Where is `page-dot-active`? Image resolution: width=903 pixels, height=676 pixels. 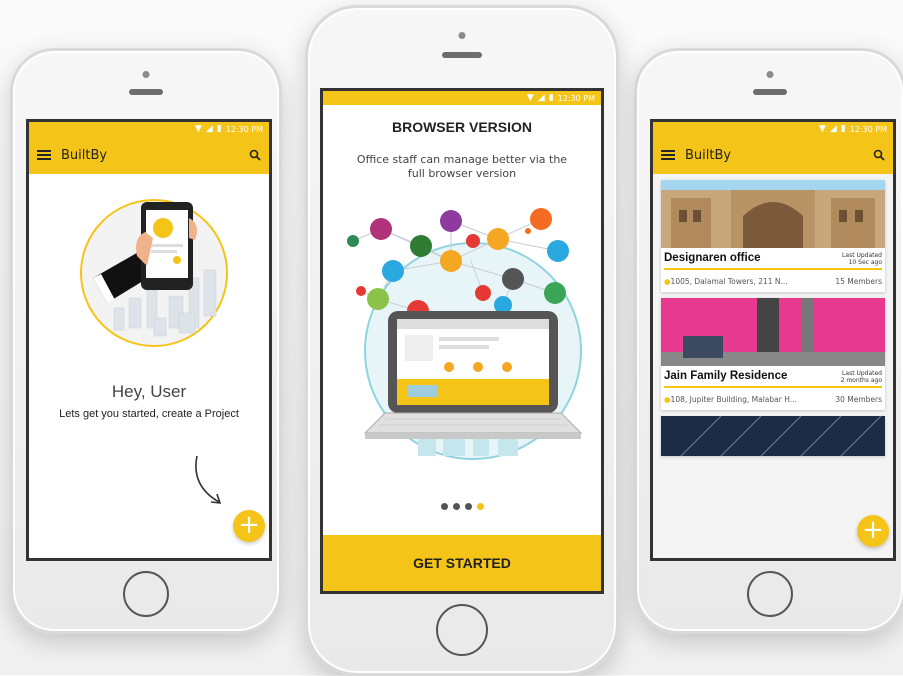
page-dot-active is located at coordinates (480, 506).